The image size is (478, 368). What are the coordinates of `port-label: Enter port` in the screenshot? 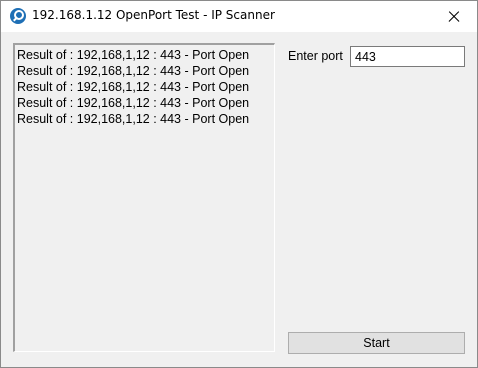 It's located at (315, 56).